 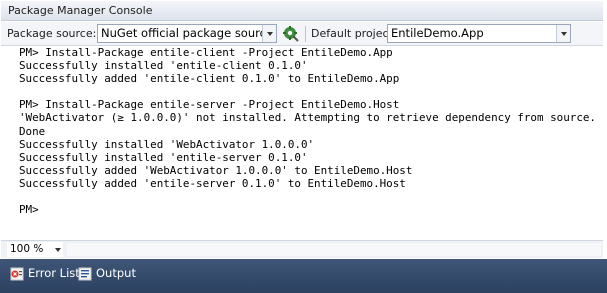 What do you see at coordinates (27, 249) in the screenshot?
I see `zoom-value: 100 %` at bounding box center [27, 249].